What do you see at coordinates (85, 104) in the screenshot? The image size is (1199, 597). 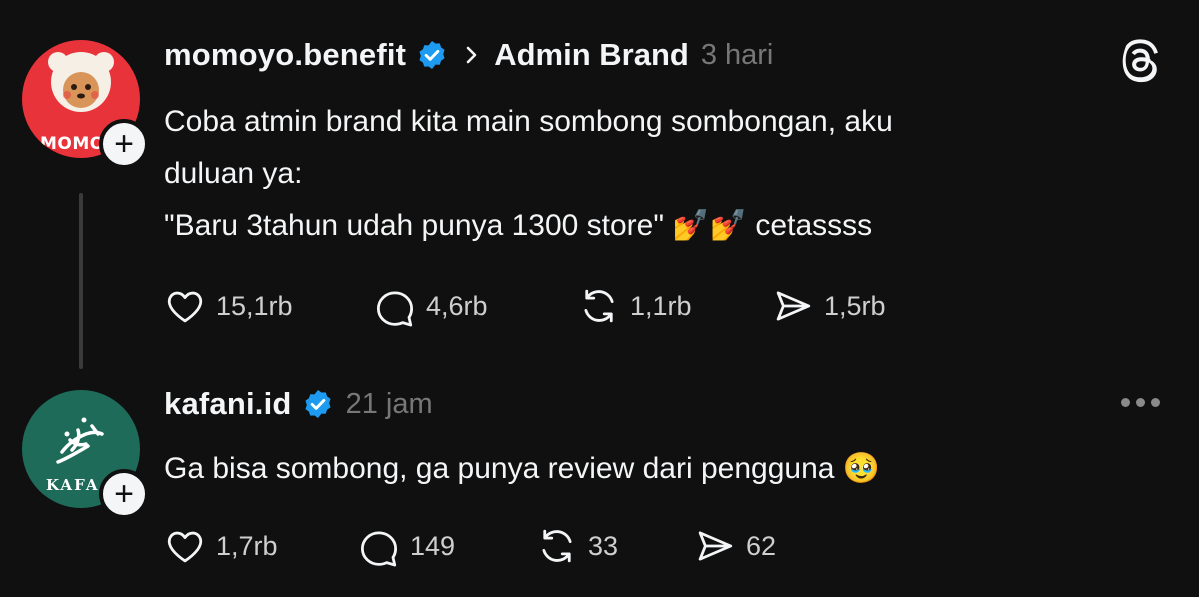 I see `avatar-momoyo: MOMO +` at bounding box center [85, 104].